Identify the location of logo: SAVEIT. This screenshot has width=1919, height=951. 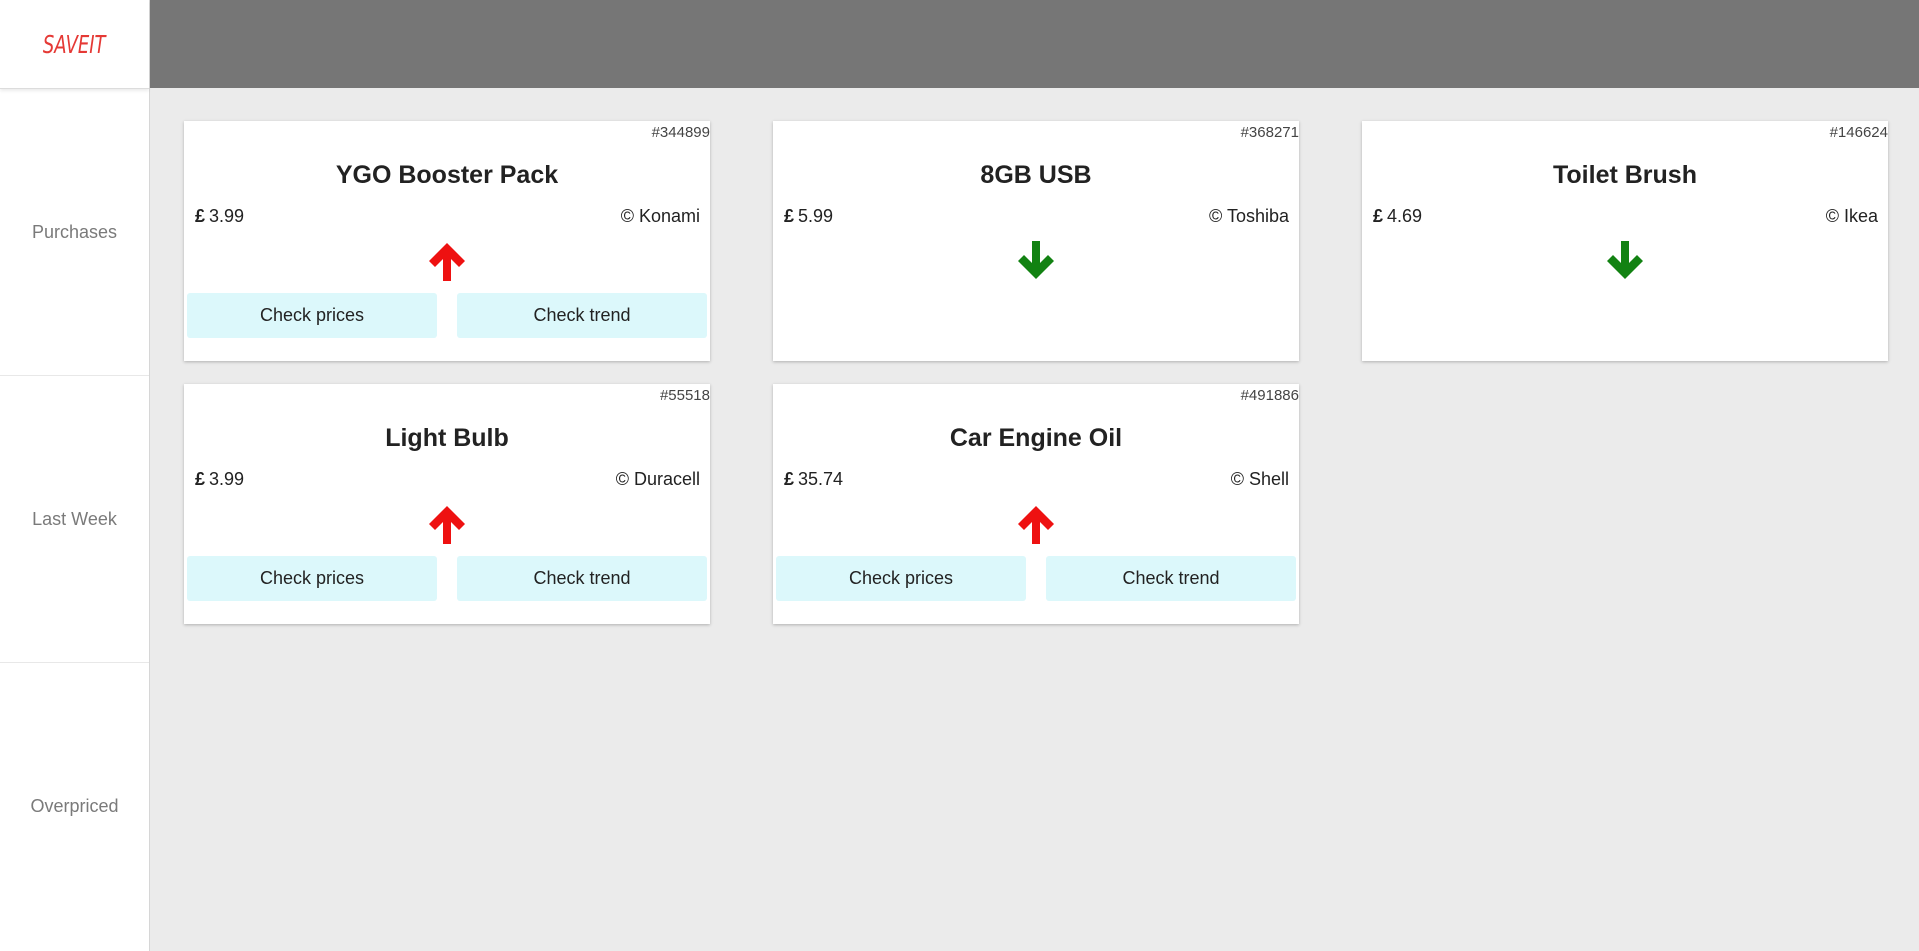
(74, 44).